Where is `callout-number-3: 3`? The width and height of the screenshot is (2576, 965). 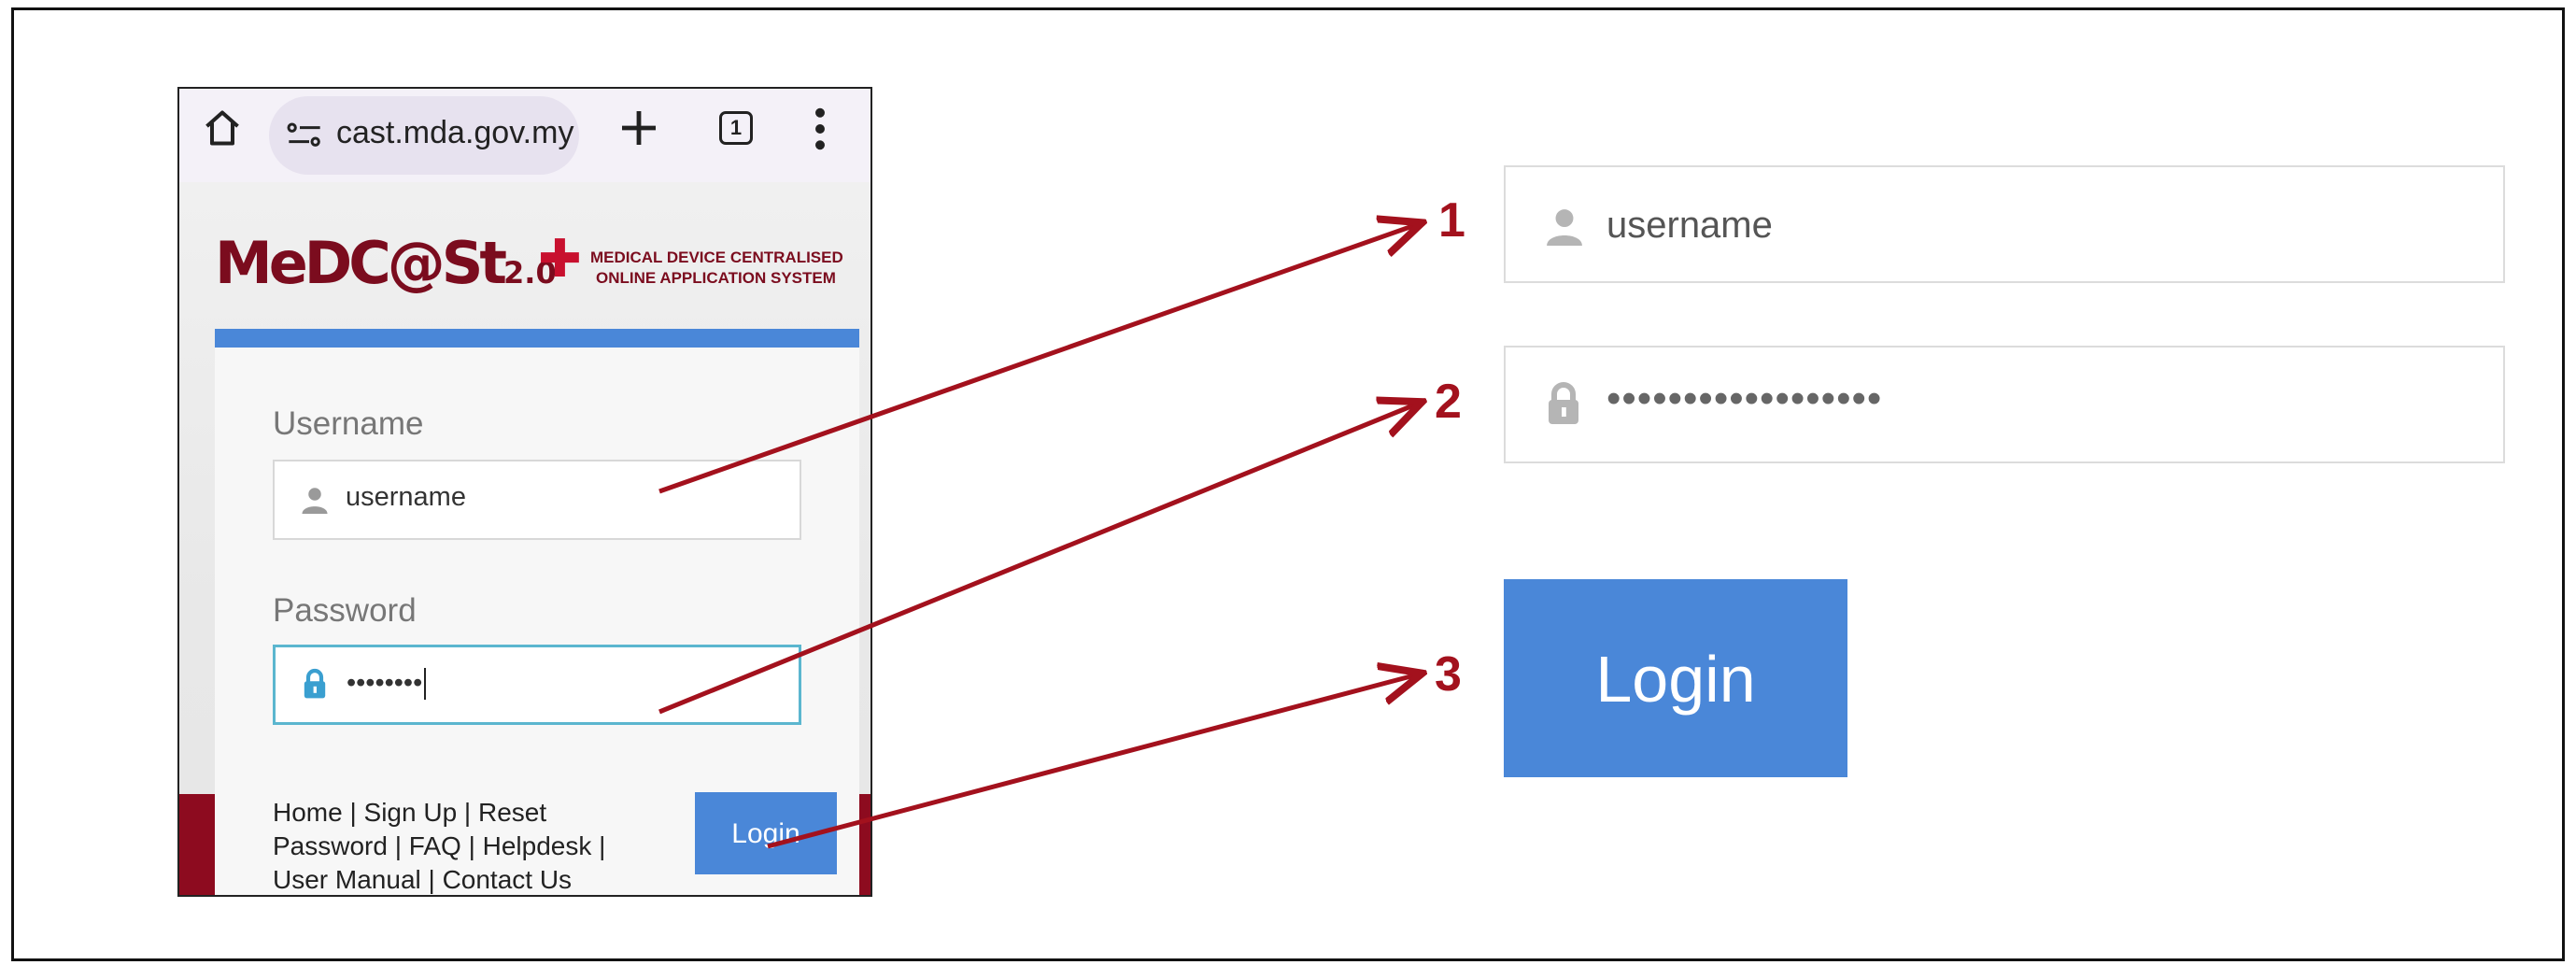 callout-number-3: 3 is located at coordinates (1448, 674).